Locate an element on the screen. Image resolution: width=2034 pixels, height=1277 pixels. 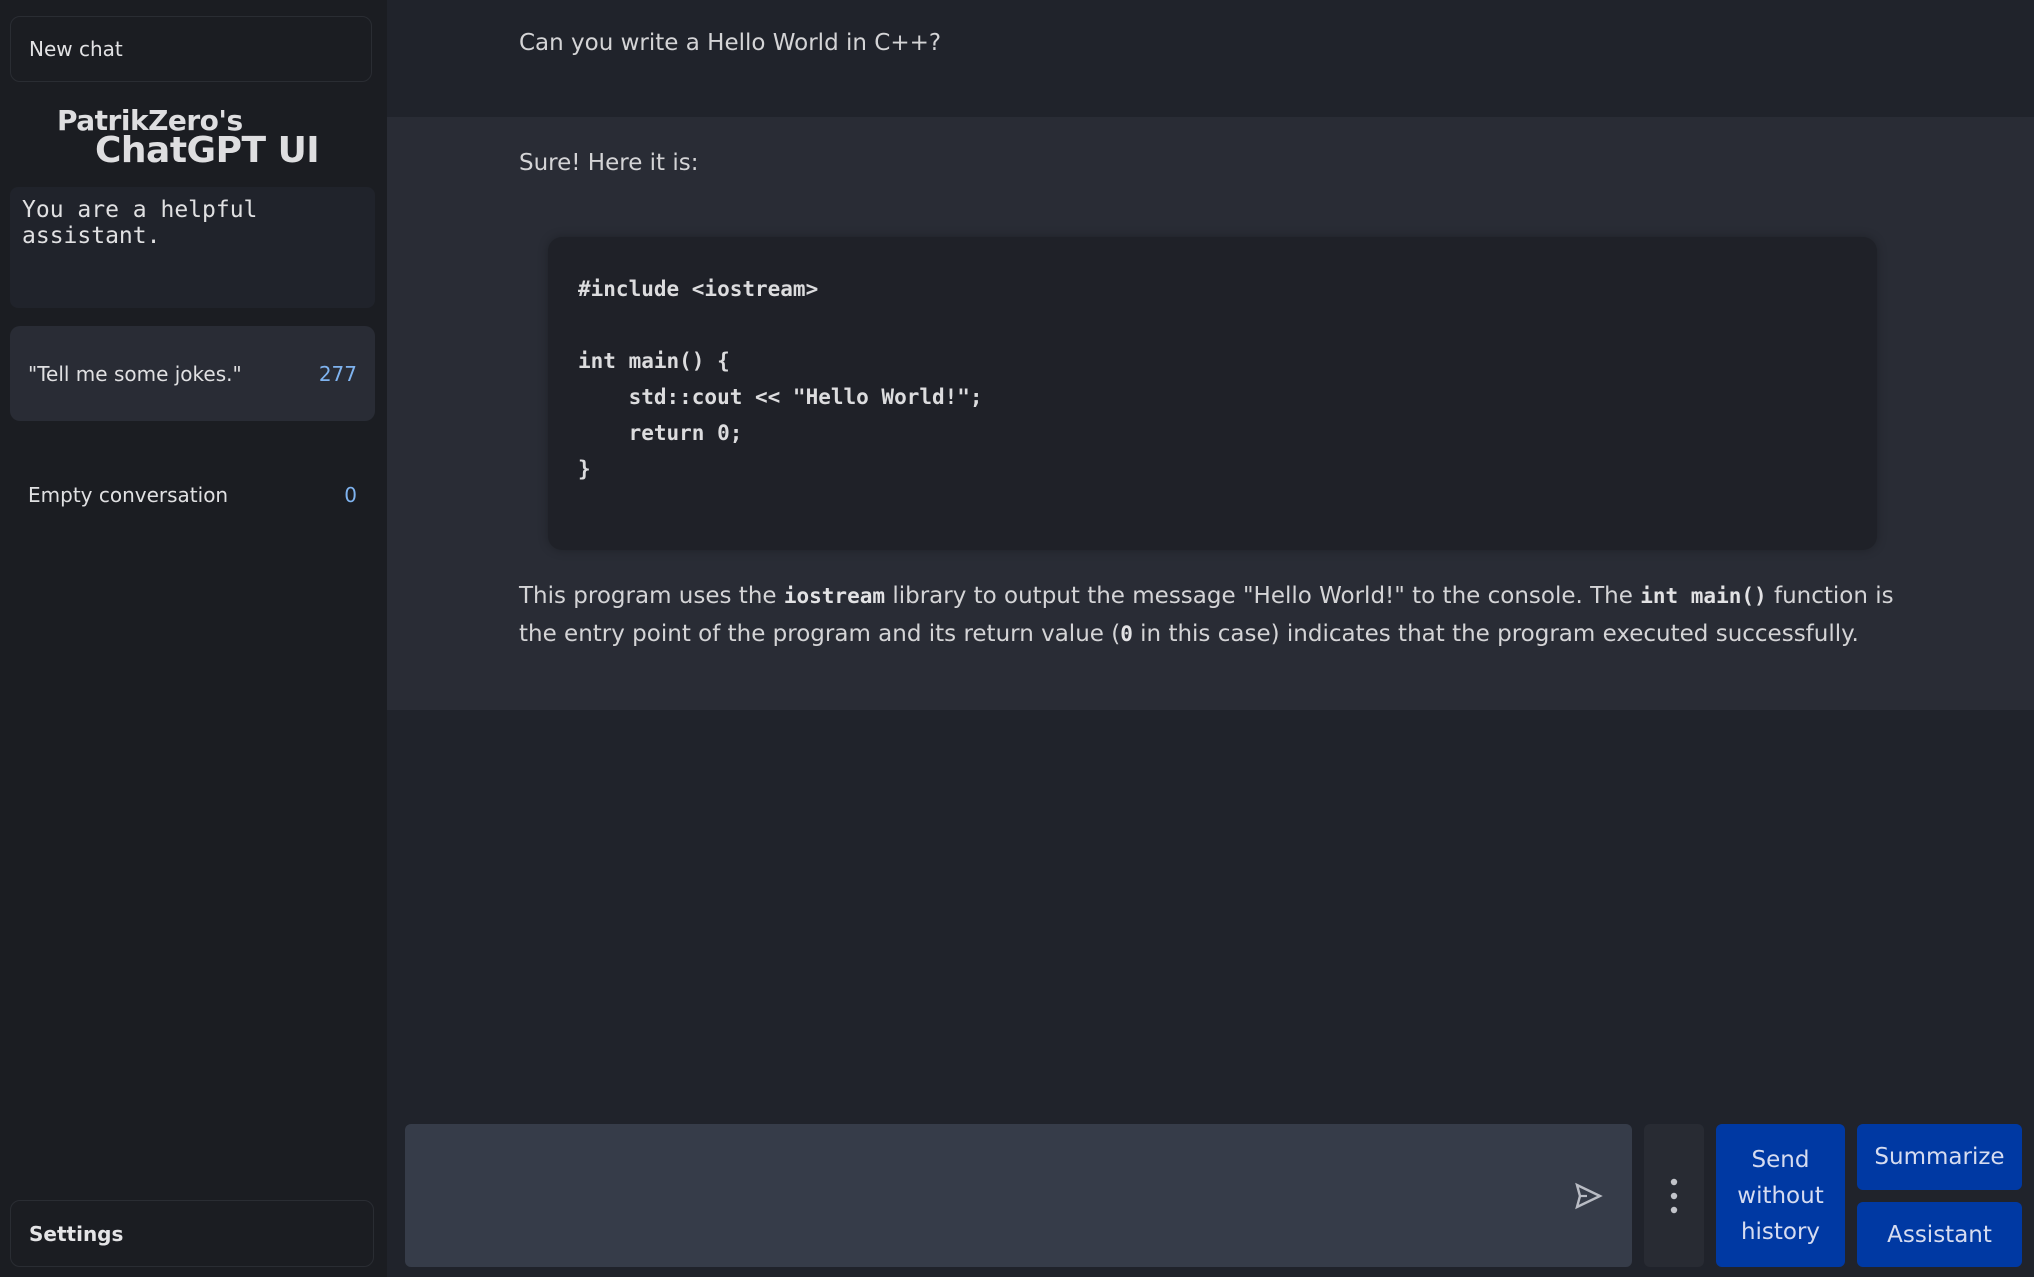
conversation-token-count: 277 is located at coordinates (337, 373).